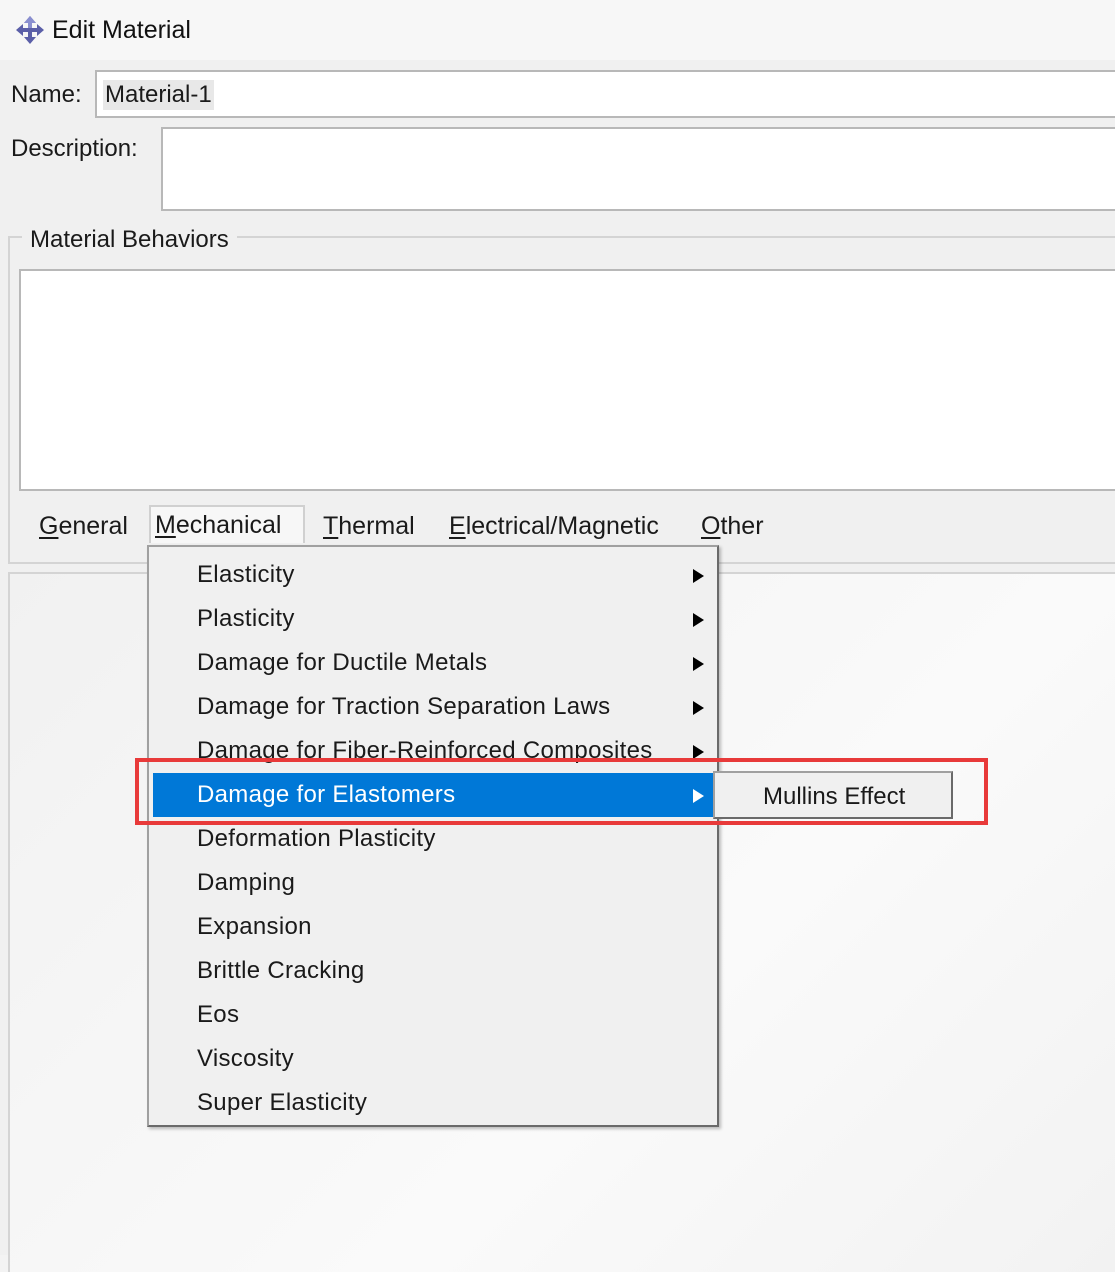 The image size is (1115, 1272). What do you see at coordinates (165, 525) in the screenshot?
I see `menu-mnemonic: M` at bounding box center [165, 525].